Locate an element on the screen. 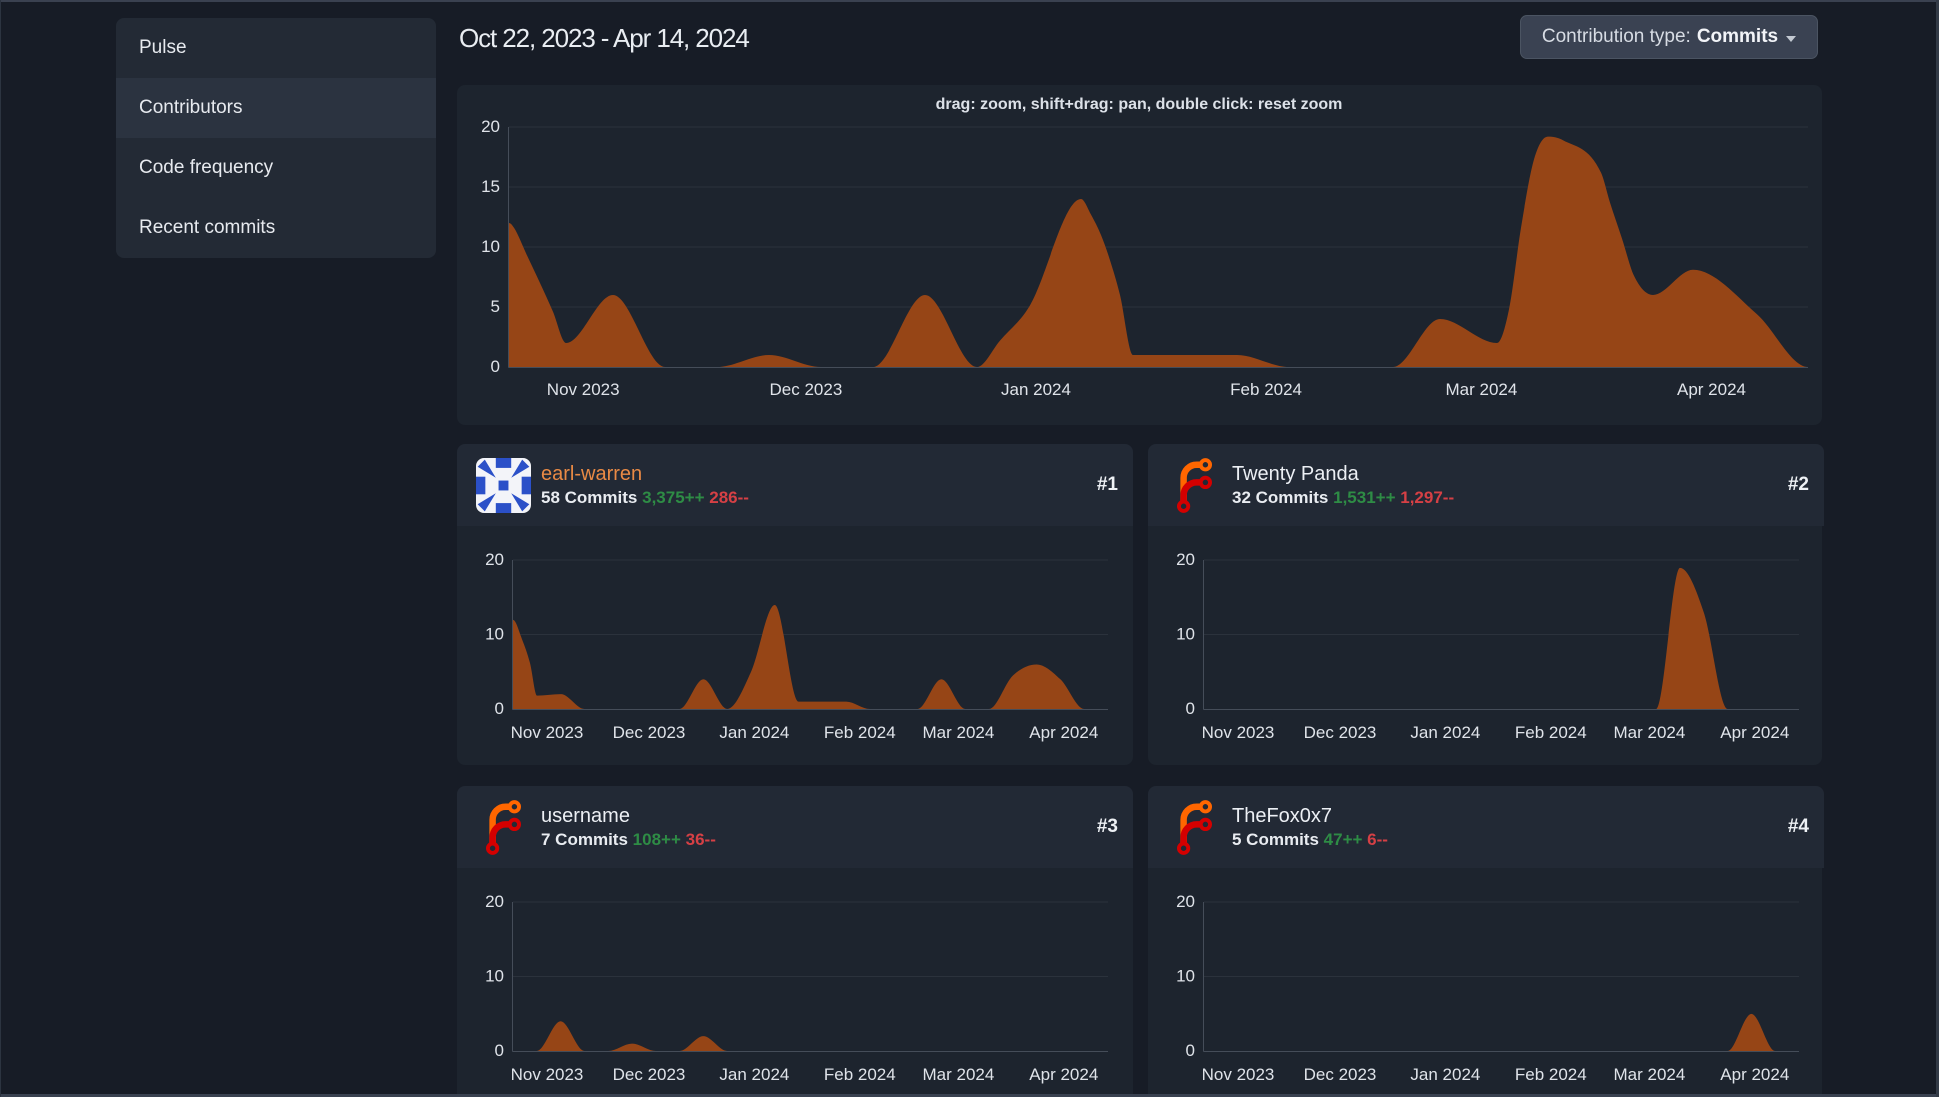 The image size is (1939, 1097). svg-text: 15 is located at coordinates (490, 186).